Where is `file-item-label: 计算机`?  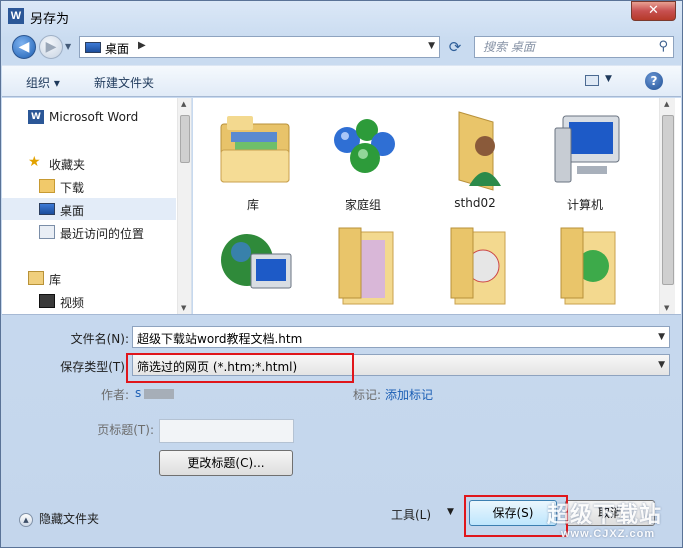
file-item-label: 计算机 is located at coordinates (584, 205).